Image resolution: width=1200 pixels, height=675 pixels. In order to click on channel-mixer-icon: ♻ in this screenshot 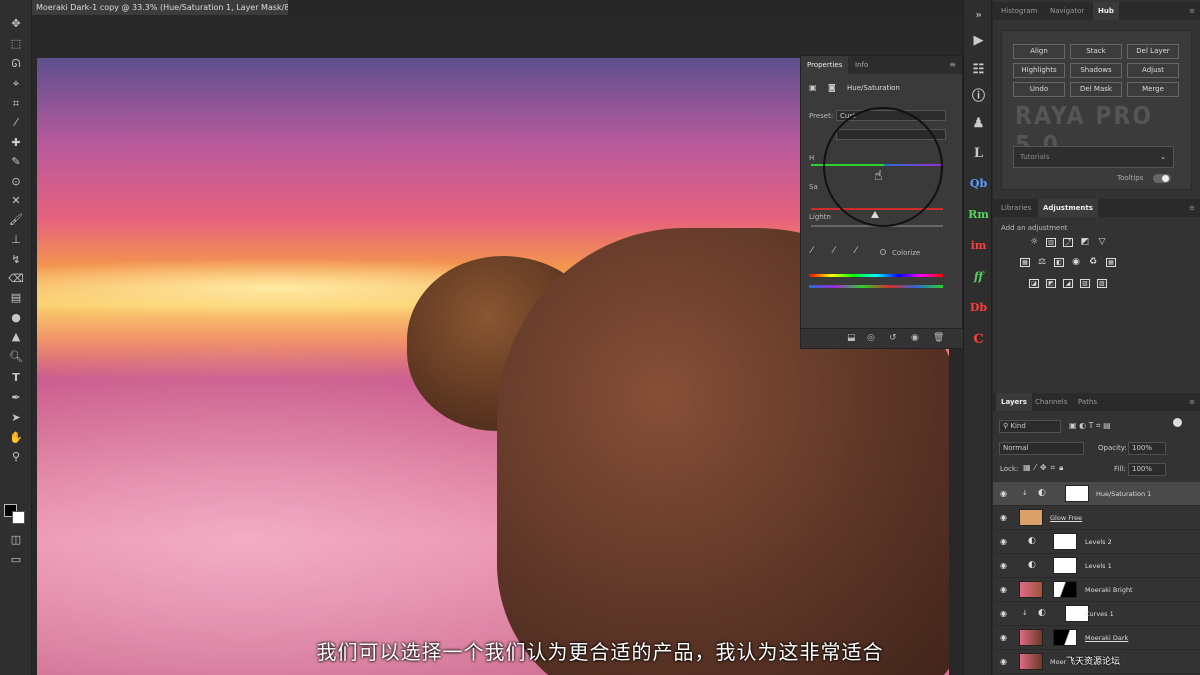, I will do `click(1093, 262)`.